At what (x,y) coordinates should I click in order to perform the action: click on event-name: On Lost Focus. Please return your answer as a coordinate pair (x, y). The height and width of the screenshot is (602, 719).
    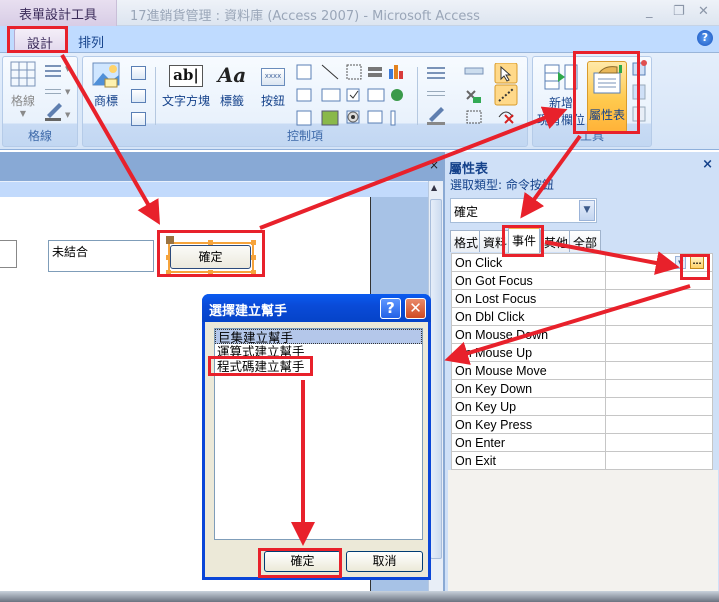
    Looking at the image, I should click on (528, 298).